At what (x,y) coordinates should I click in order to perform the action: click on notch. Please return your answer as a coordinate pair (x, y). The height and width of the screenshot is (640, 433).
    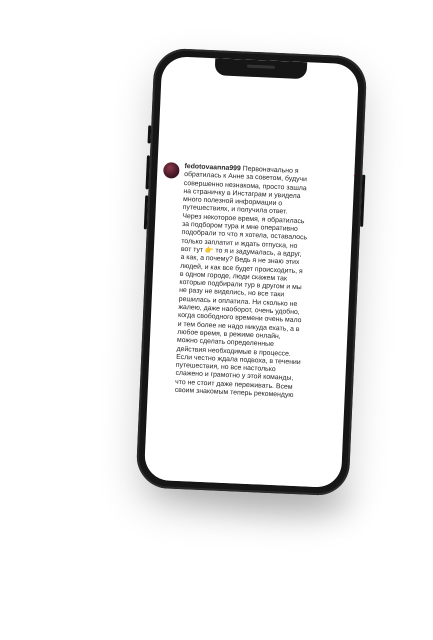
    Looking at the image, I should click on (260, 69).